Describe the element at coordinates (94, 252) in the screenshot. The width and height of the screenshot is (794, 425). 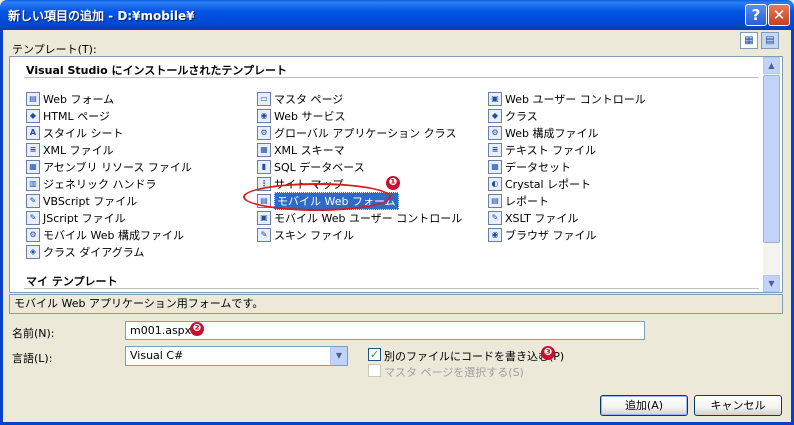
I see `template-item-label: クラス ダイアグラム` at that location.